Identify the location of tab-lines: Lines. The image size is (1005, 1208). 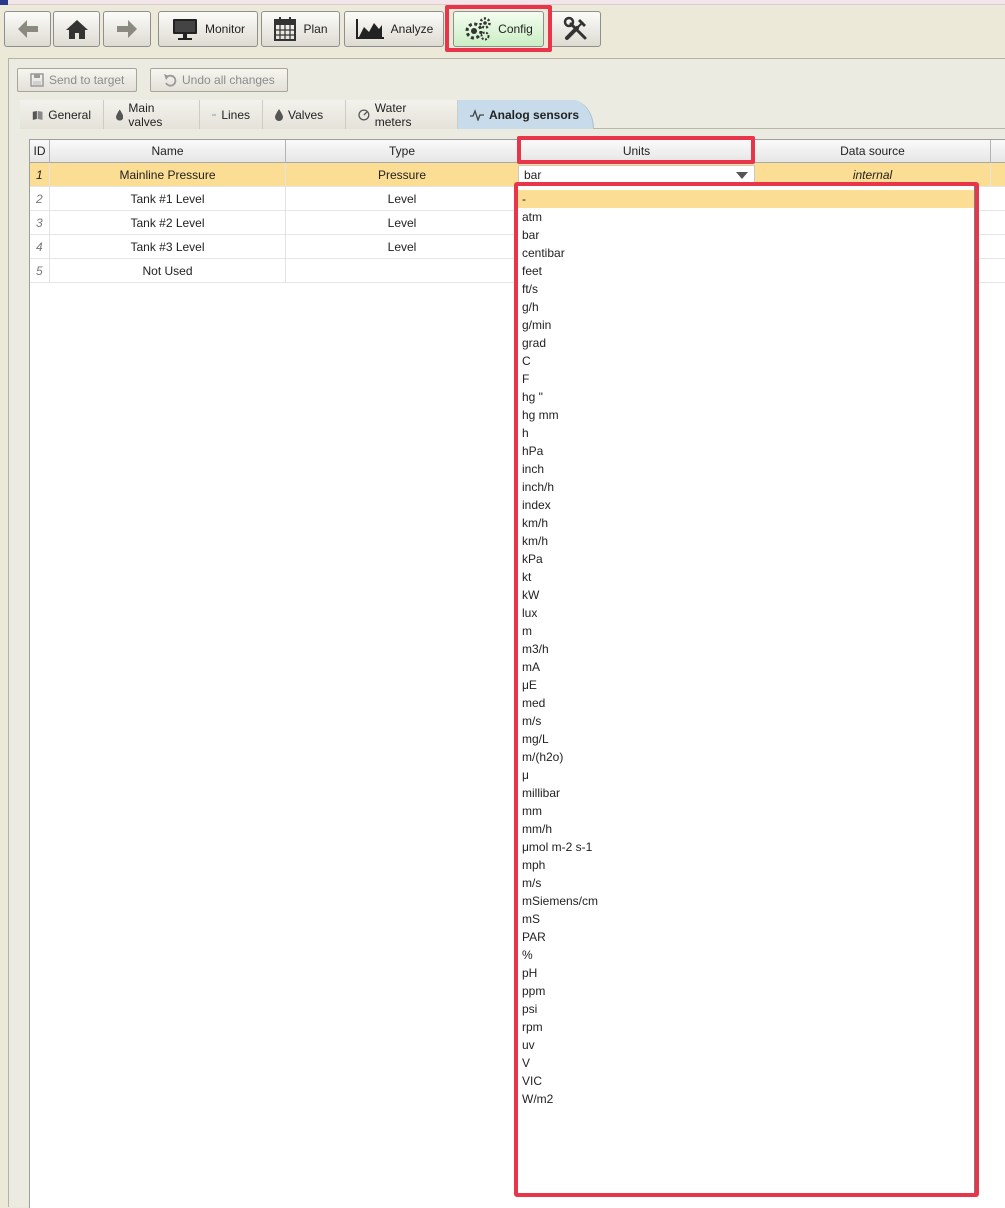
(231, 114).